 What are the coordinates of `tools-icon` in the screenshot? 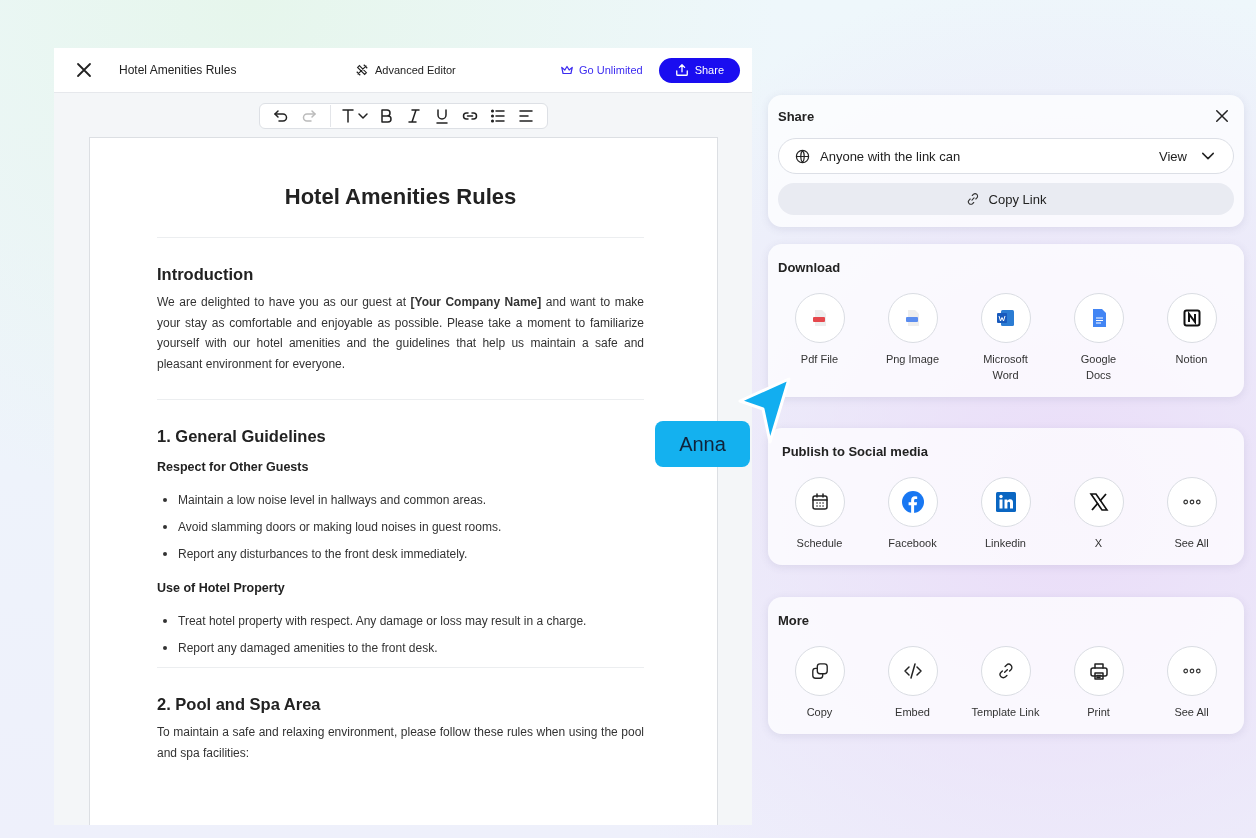 It's located at (362, 70).